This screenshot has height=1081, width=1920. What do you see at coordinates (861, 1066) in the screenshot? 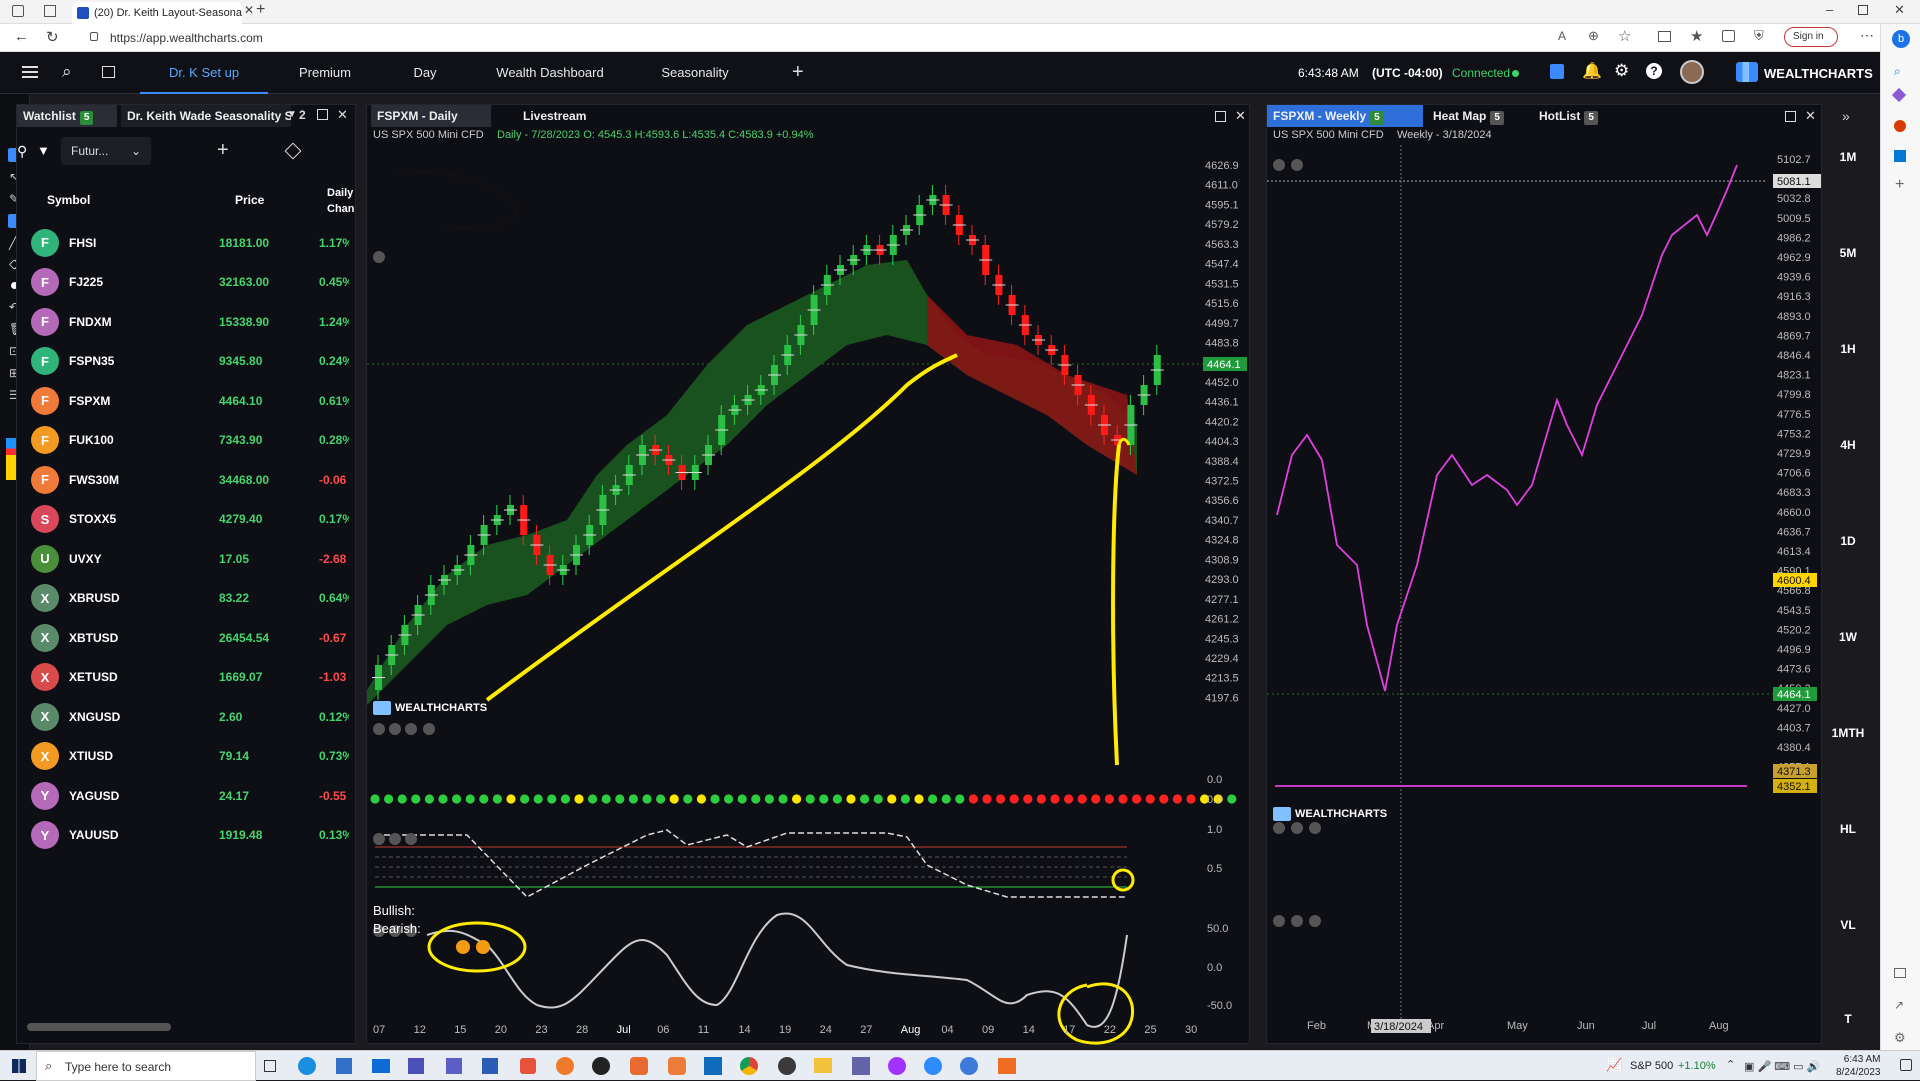
I see `teams2-app-icon` at bounding box center [861, 1066].